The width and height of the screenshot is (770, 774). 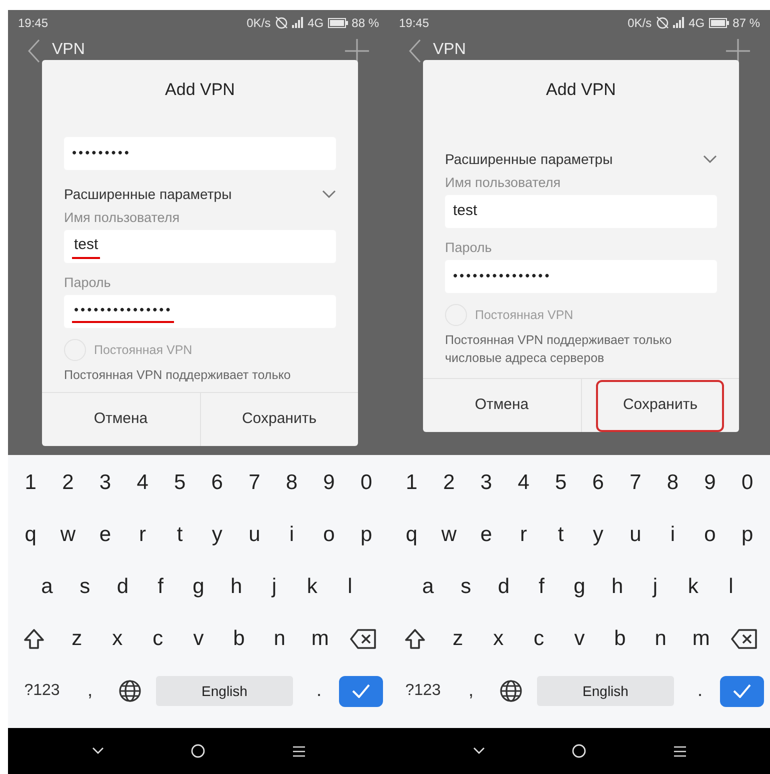 What do you see at coordinates (747, 535) in the screenshot?
I see `key: p` at bounding box center [747, 535].